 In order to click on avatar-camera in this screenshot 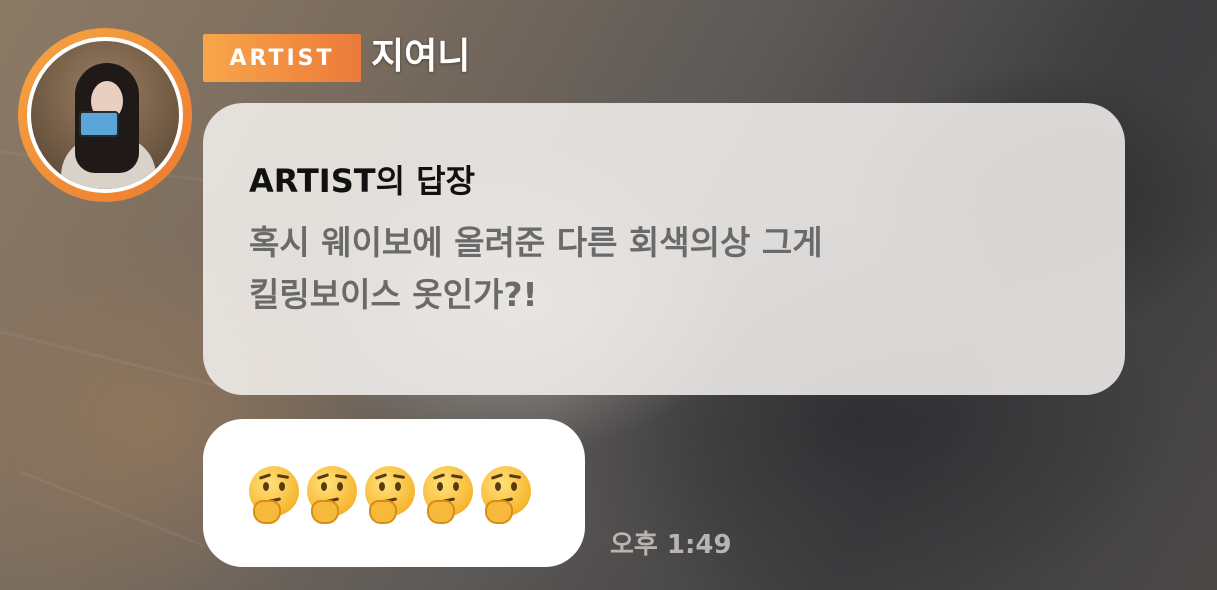, I will do `click(99, 124)`.